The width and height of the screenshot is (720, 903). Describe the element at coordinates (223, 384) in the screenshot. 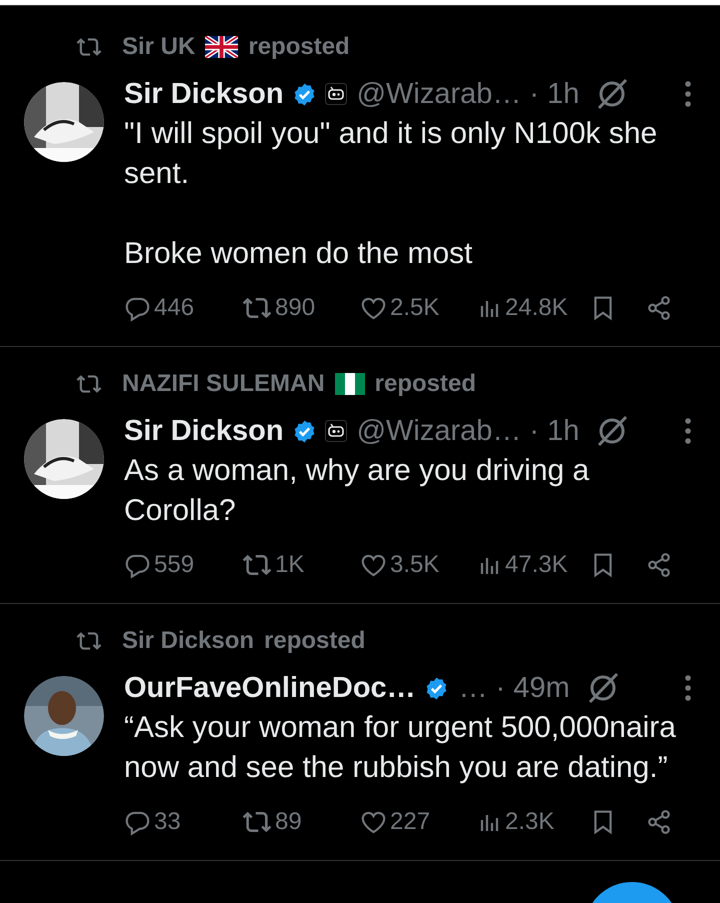

I see `reposter-name: NAZIFI SULEMAN` at that location.